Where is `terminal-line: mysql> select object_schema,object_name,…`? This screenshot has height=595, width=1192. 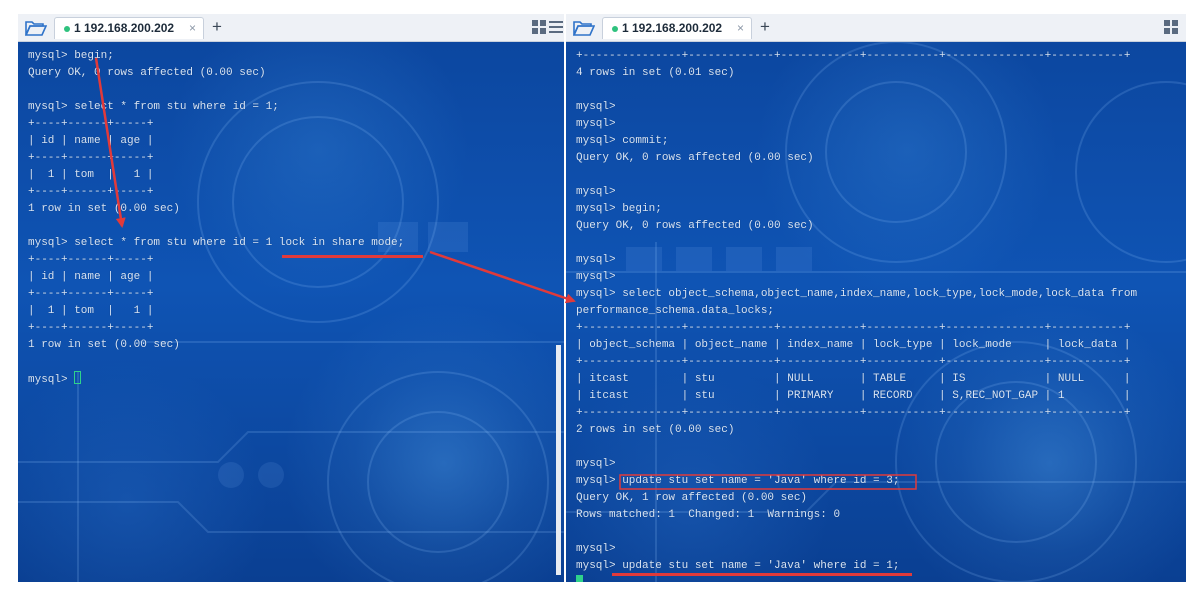 terminal-line: mysql> select object_schema,object_name,… is located at coordinates (857, 294).